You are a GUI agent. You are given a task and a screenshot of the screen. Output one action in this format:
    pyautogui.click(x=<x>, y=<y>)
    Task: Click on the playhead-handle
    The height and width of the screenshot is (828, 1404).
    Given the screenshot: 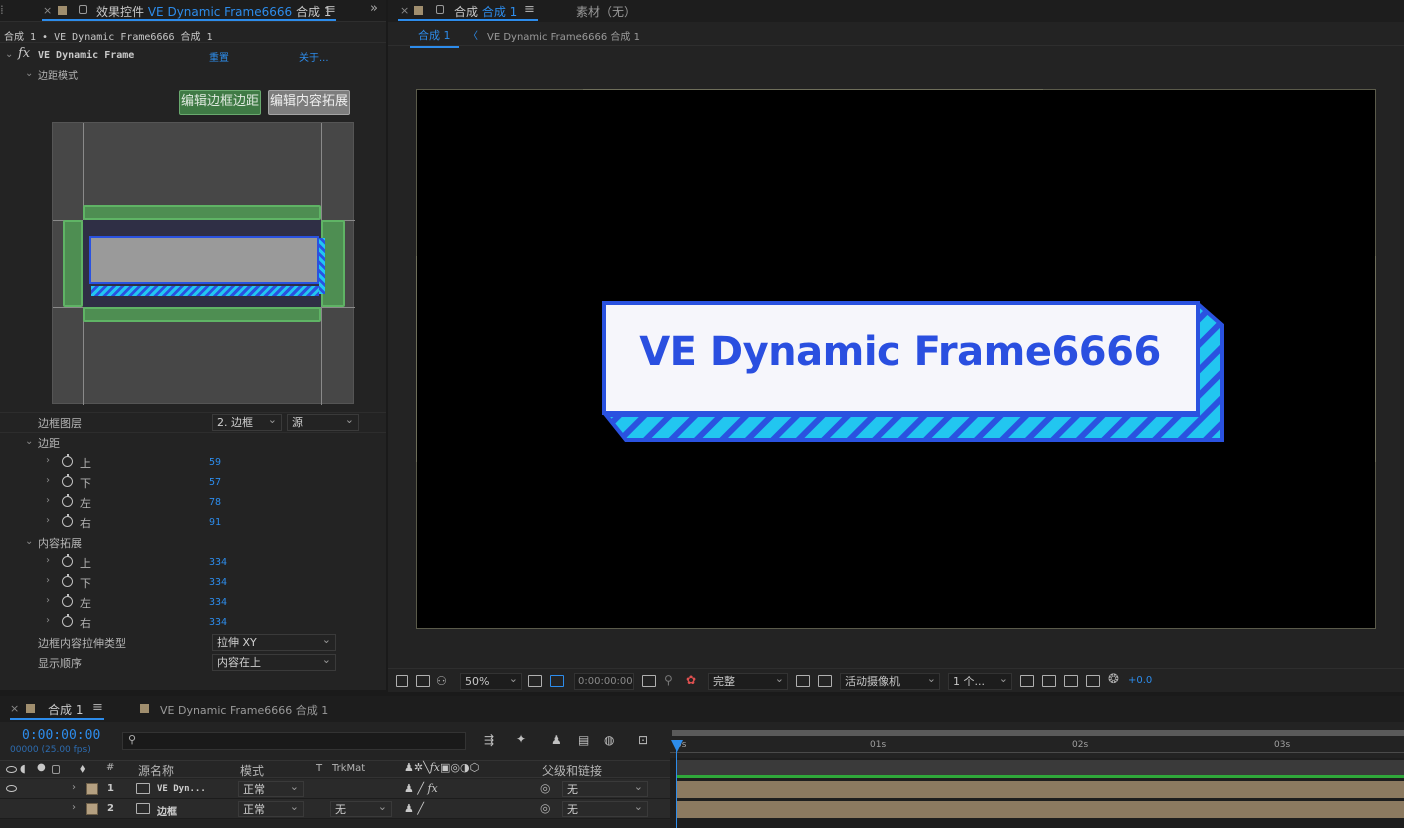 What is the action you would take?
    pyautogui.click(x=677, y=746)
    